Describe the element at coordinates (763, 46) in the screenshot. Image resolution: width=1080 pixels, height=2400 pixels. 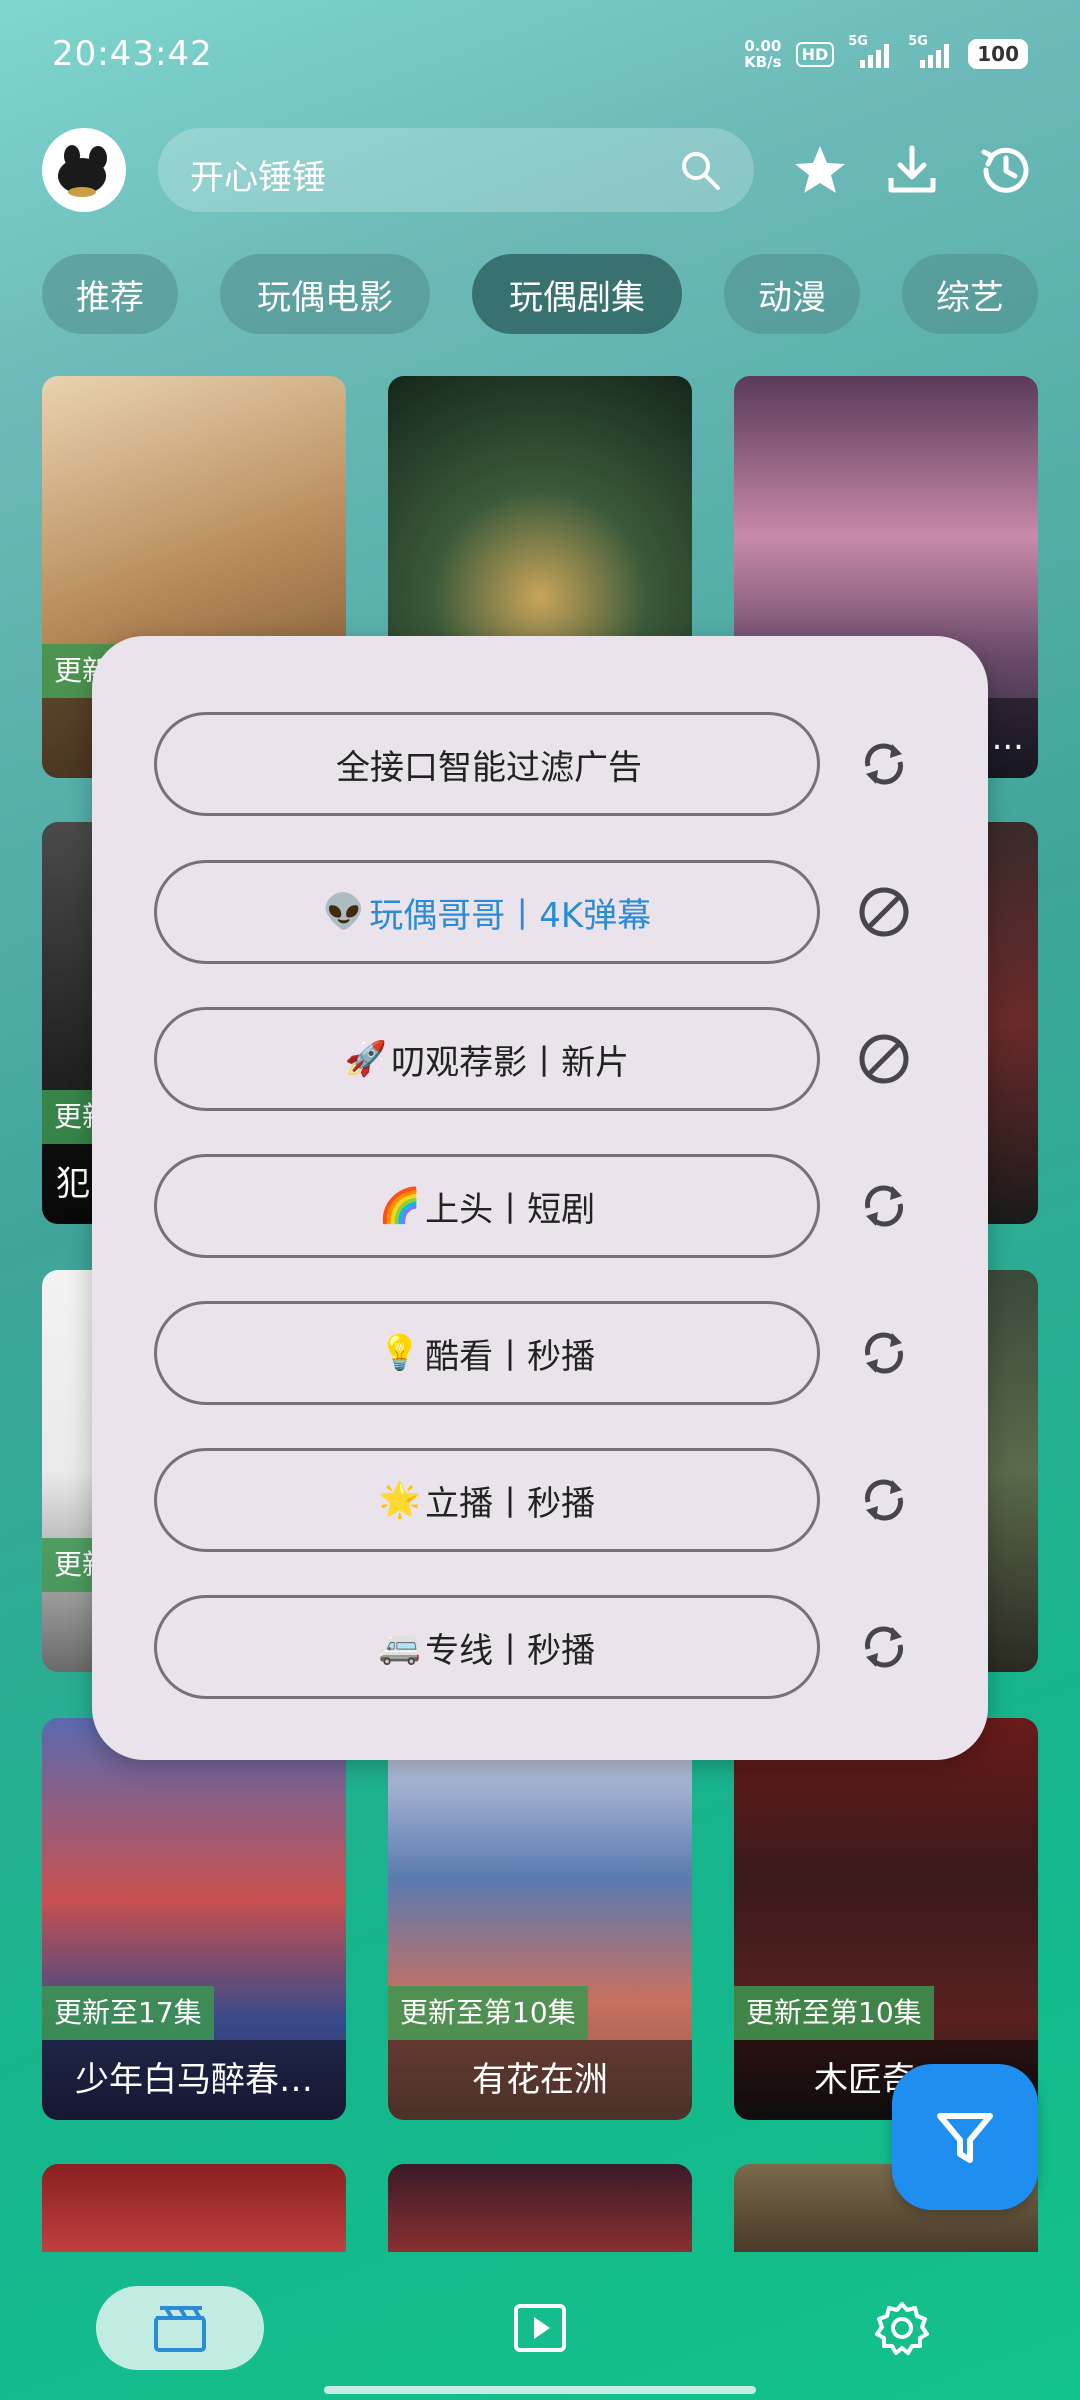
I see `net-speed-value: 0.00` at that location.